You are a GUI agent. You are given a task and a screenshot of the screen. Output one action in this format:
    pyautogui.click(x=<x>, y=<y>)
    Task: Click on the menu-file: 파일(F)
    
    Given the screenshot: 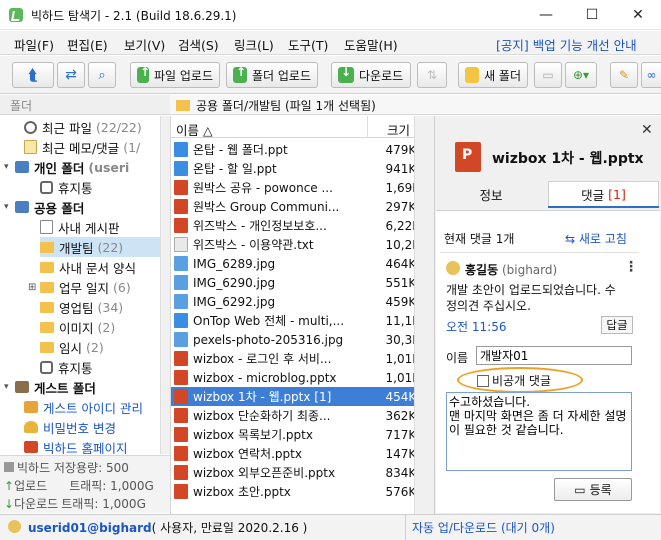 What is the action you would take?
    pyautogui.click(x=34, y=44)
    